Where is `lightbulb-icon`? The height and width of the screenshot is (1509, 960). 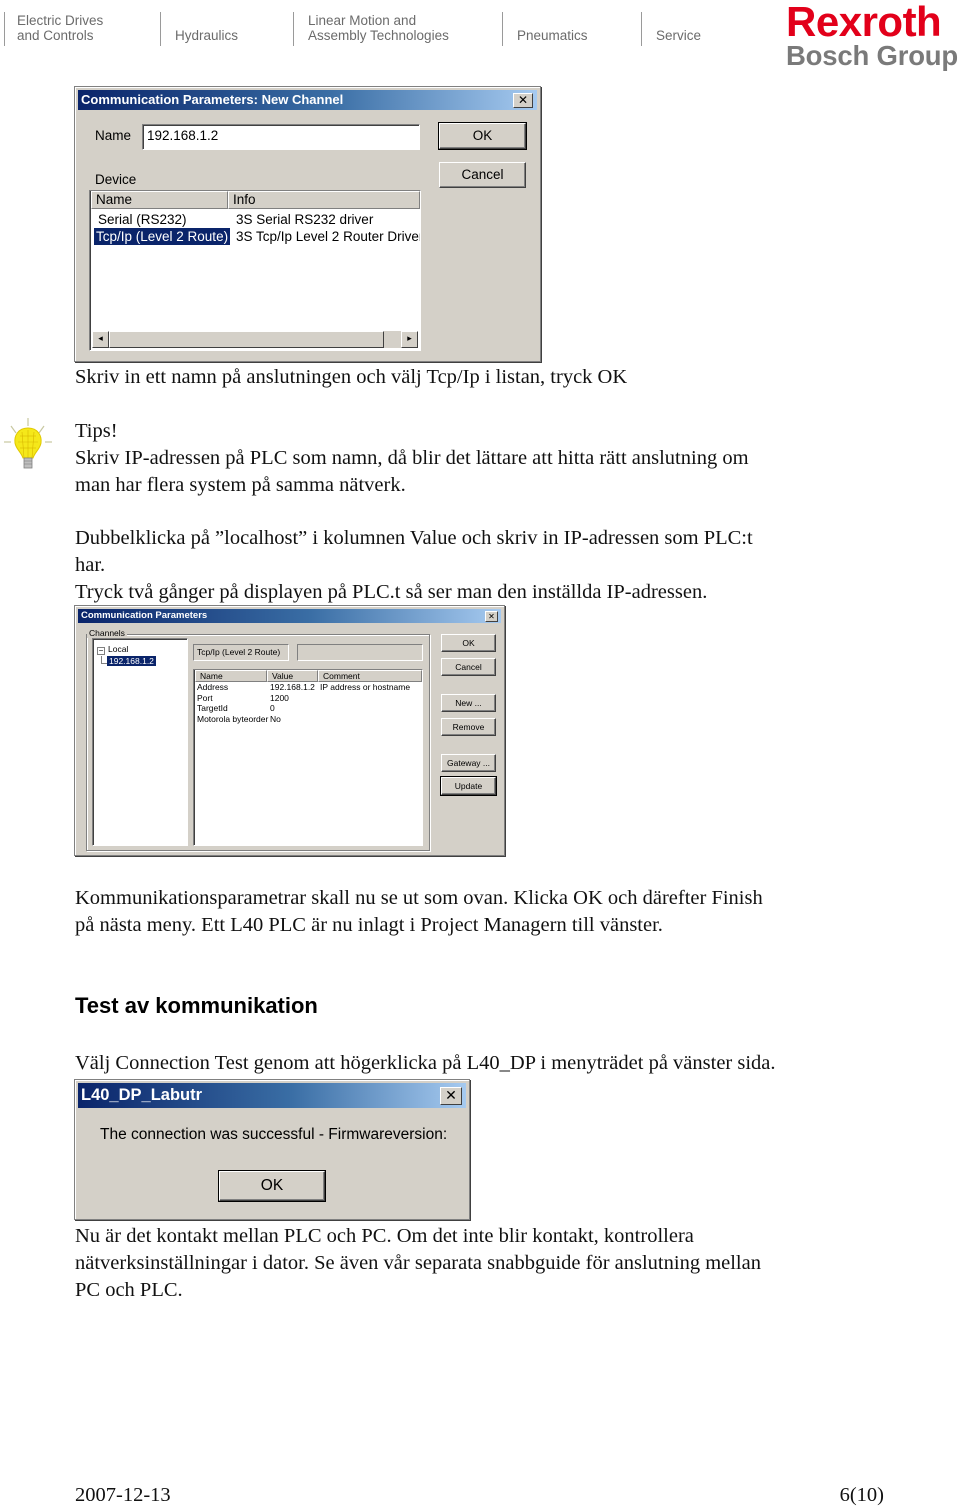
lightbulb-icon is located at coordinates (28, 443).